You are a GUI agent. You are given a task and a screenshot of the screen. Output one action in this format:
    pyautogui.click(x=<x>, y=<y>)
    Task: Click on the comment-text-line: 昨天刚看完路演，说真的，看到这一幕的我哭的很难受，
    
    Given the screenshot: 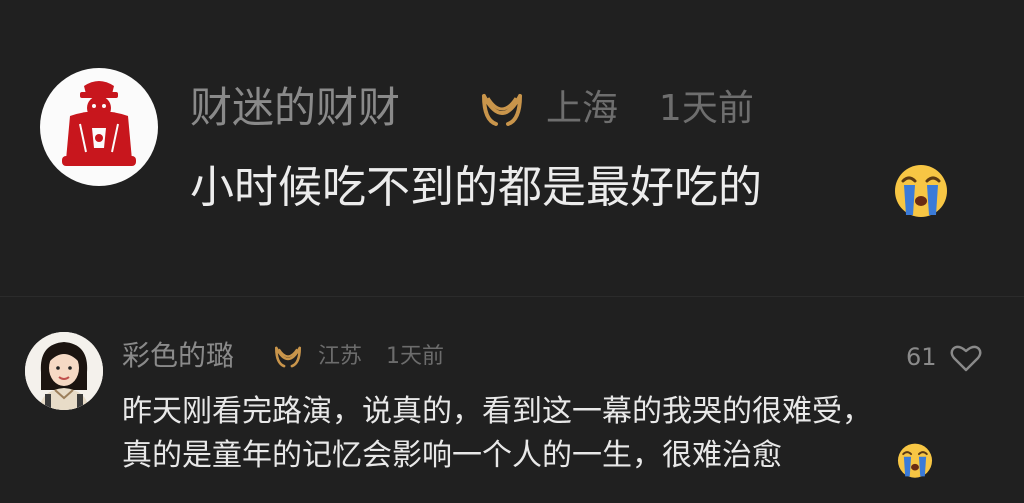 What is the action you would take?
    pyautogui.click(x=497, y=411)
    